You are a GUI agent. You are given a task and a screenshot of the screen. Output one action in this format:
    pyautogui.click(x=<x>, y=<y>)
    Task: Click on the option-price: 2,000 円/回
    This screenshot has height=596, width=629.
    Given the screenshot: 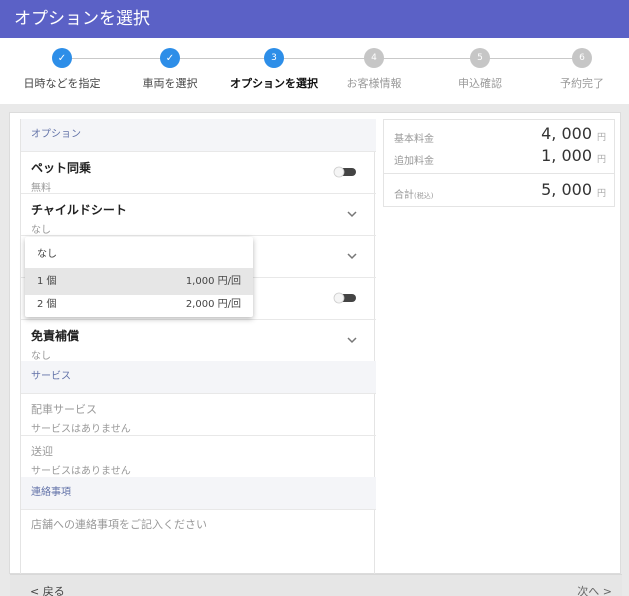 What is the action you would take?
    pyautogui.click(x=213, y=304)
    